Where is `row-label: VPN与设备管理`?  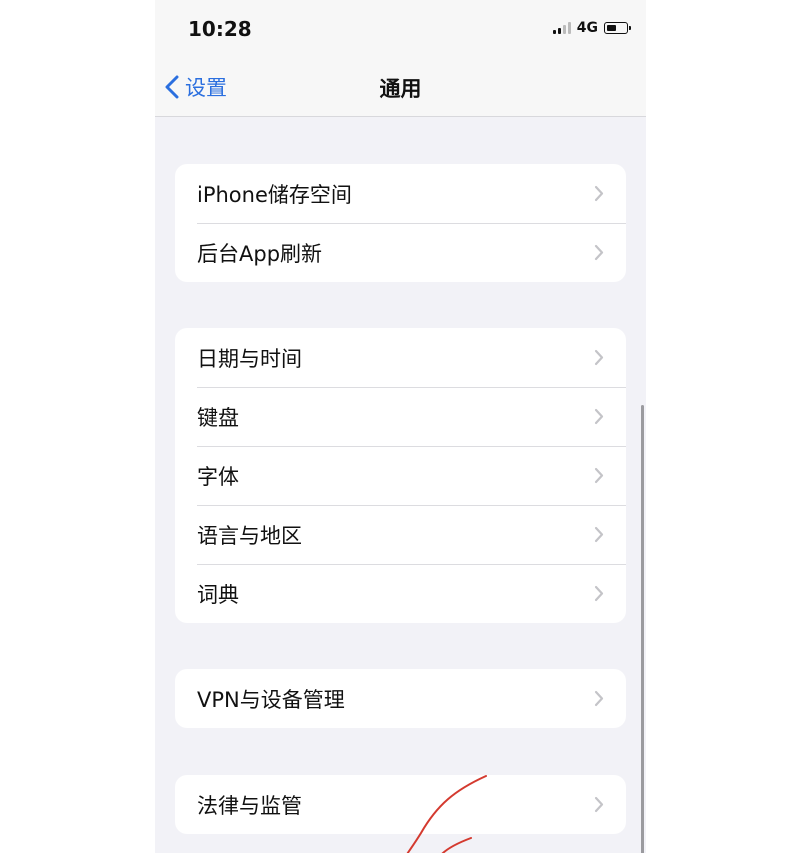 row-label: VPN与设备管理 is located at coordinates (271, 699).